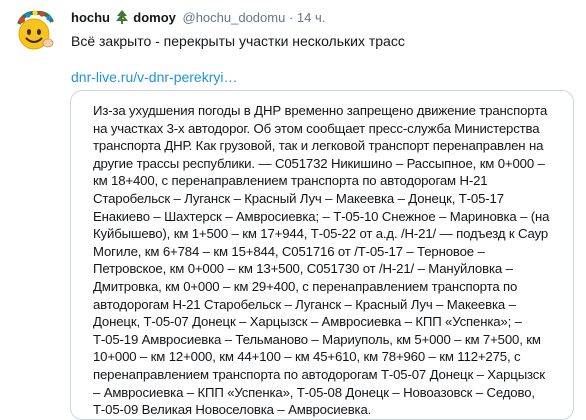  I want to click on display-name: hochu, so click(90, 17).